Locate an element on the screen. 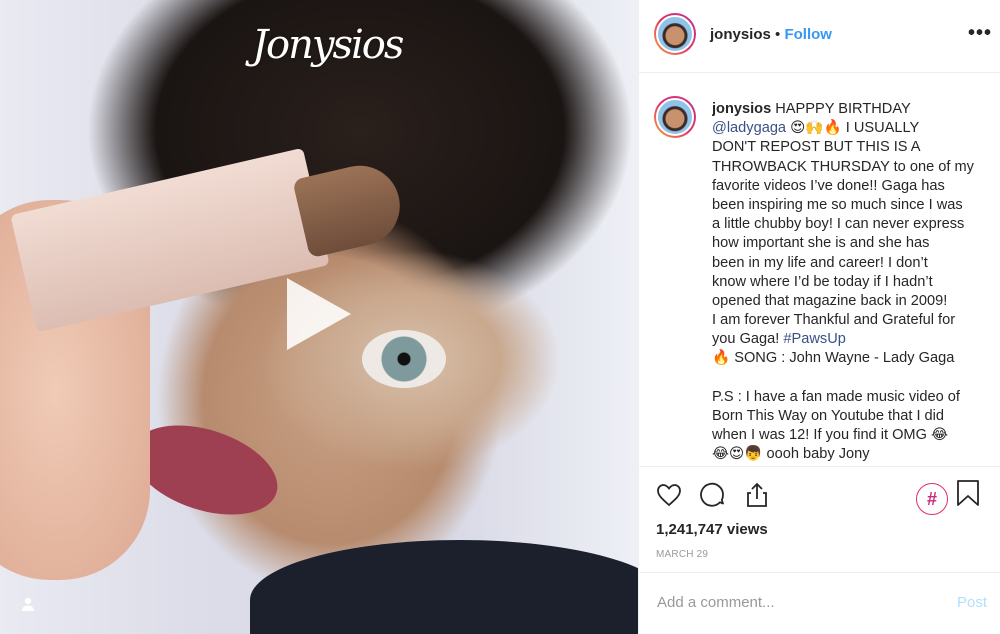 Image resolution: width=1000 pixels, height=634 pixels. caption-text: 😂😍👦 oooh baby Jony is located at coordinates (791, 454).